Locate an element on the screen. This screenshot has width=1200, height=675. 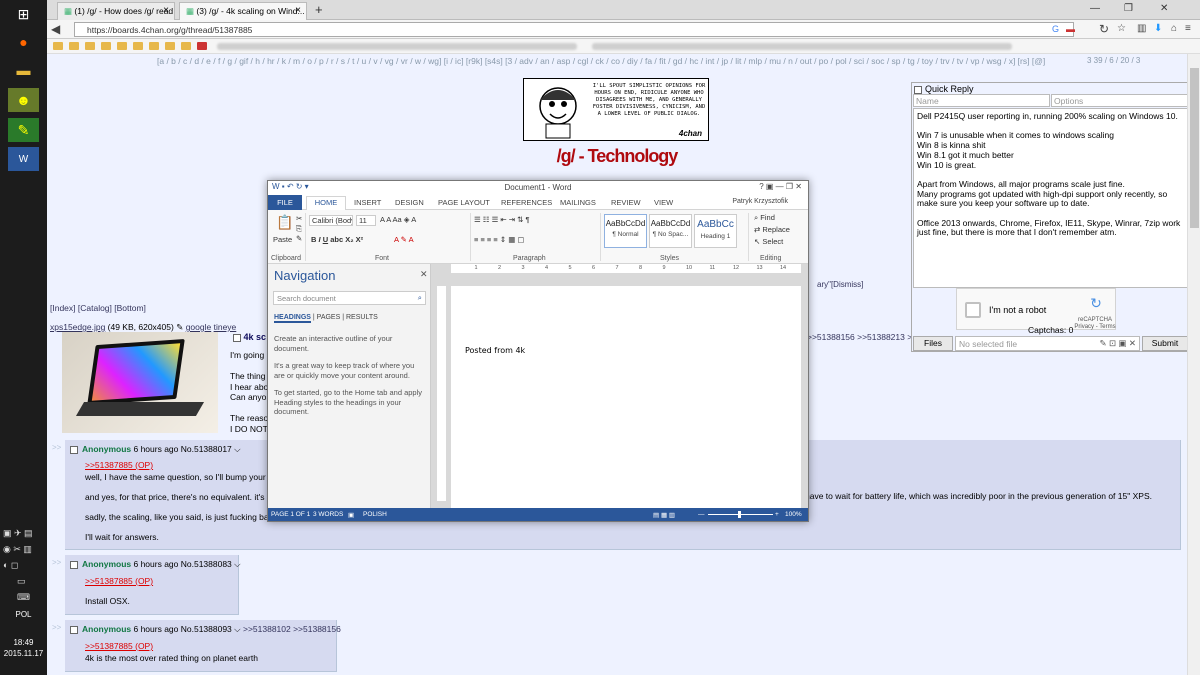
reload-icon: ↻ is located at coordinates (1104, 29).